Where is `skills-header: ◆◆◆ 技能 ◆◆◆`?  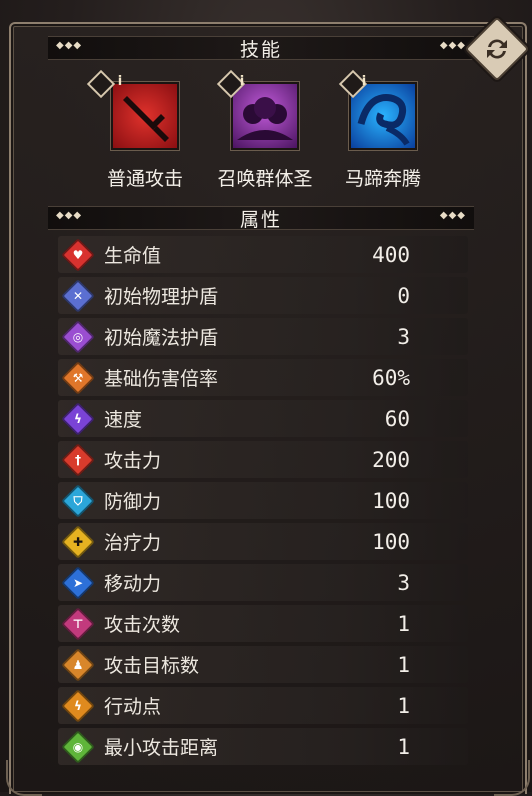 skills-header: ◆◆◆ 技能 ◆◆◆ is located at coordinates (261, 48).